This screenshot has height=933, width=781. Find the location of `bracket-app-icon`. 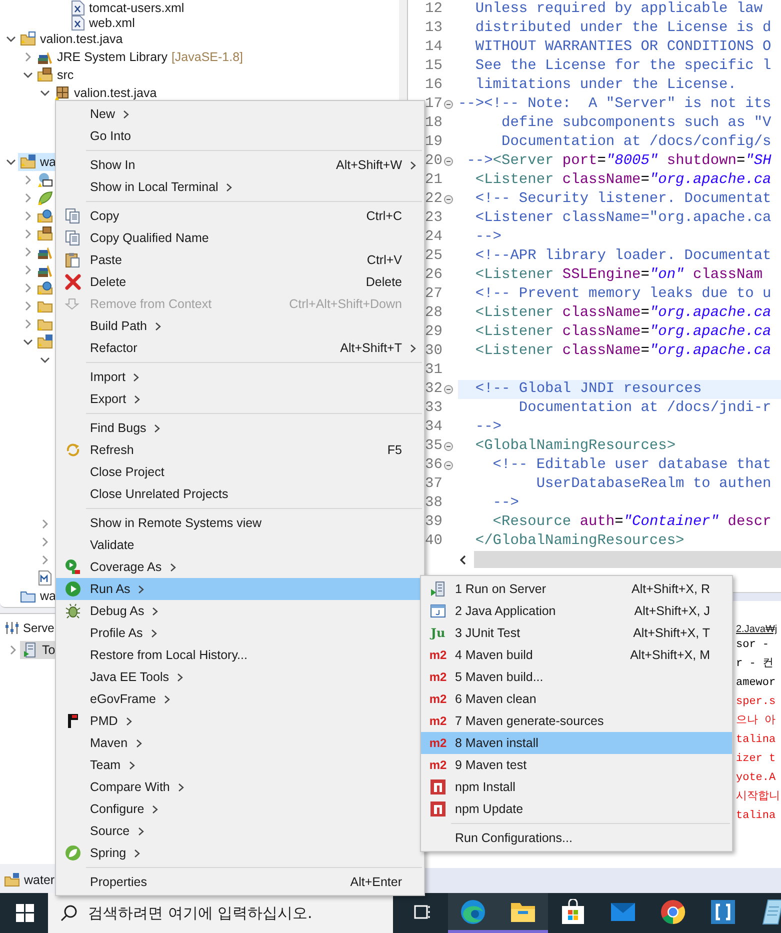

bracket-app-icon is located at coordinates (723, 911).